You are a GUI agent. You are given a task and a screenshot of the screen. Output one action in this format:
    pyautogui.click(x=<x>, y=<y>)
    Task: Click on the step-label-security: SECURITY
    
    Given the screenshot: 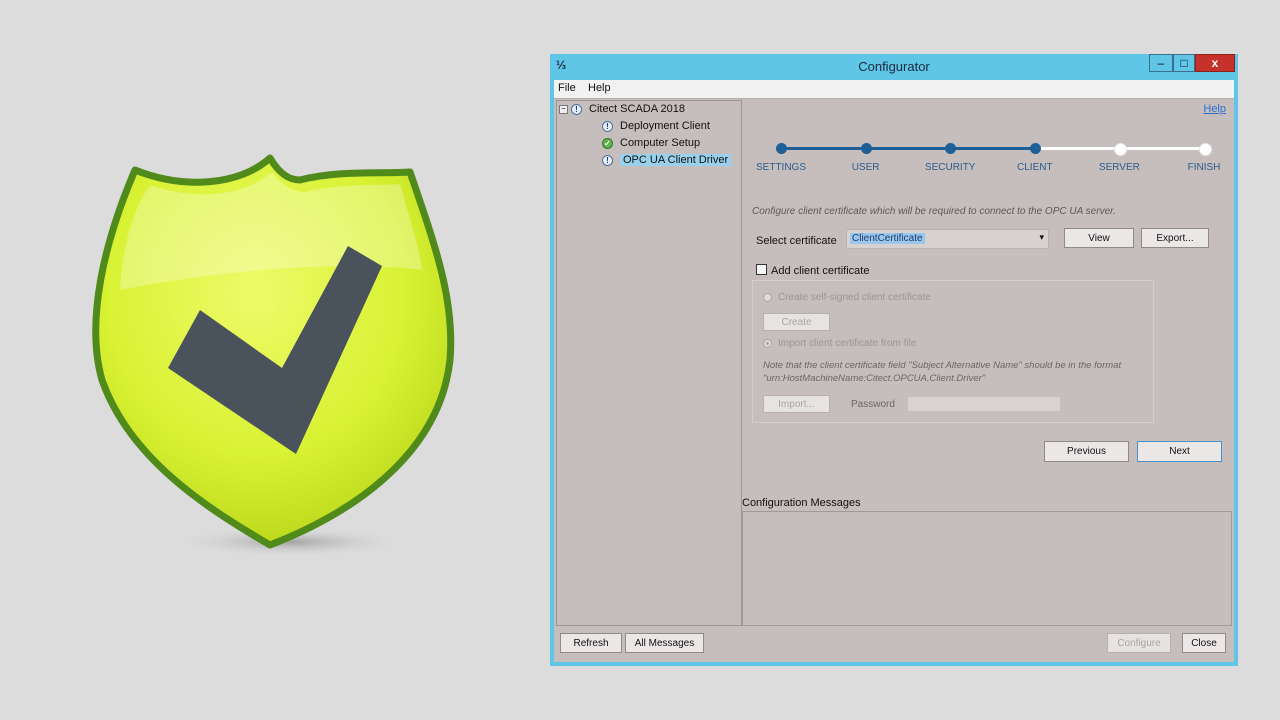 What is the action you would take?
    pyautogui.click(x=950, y=167)
    